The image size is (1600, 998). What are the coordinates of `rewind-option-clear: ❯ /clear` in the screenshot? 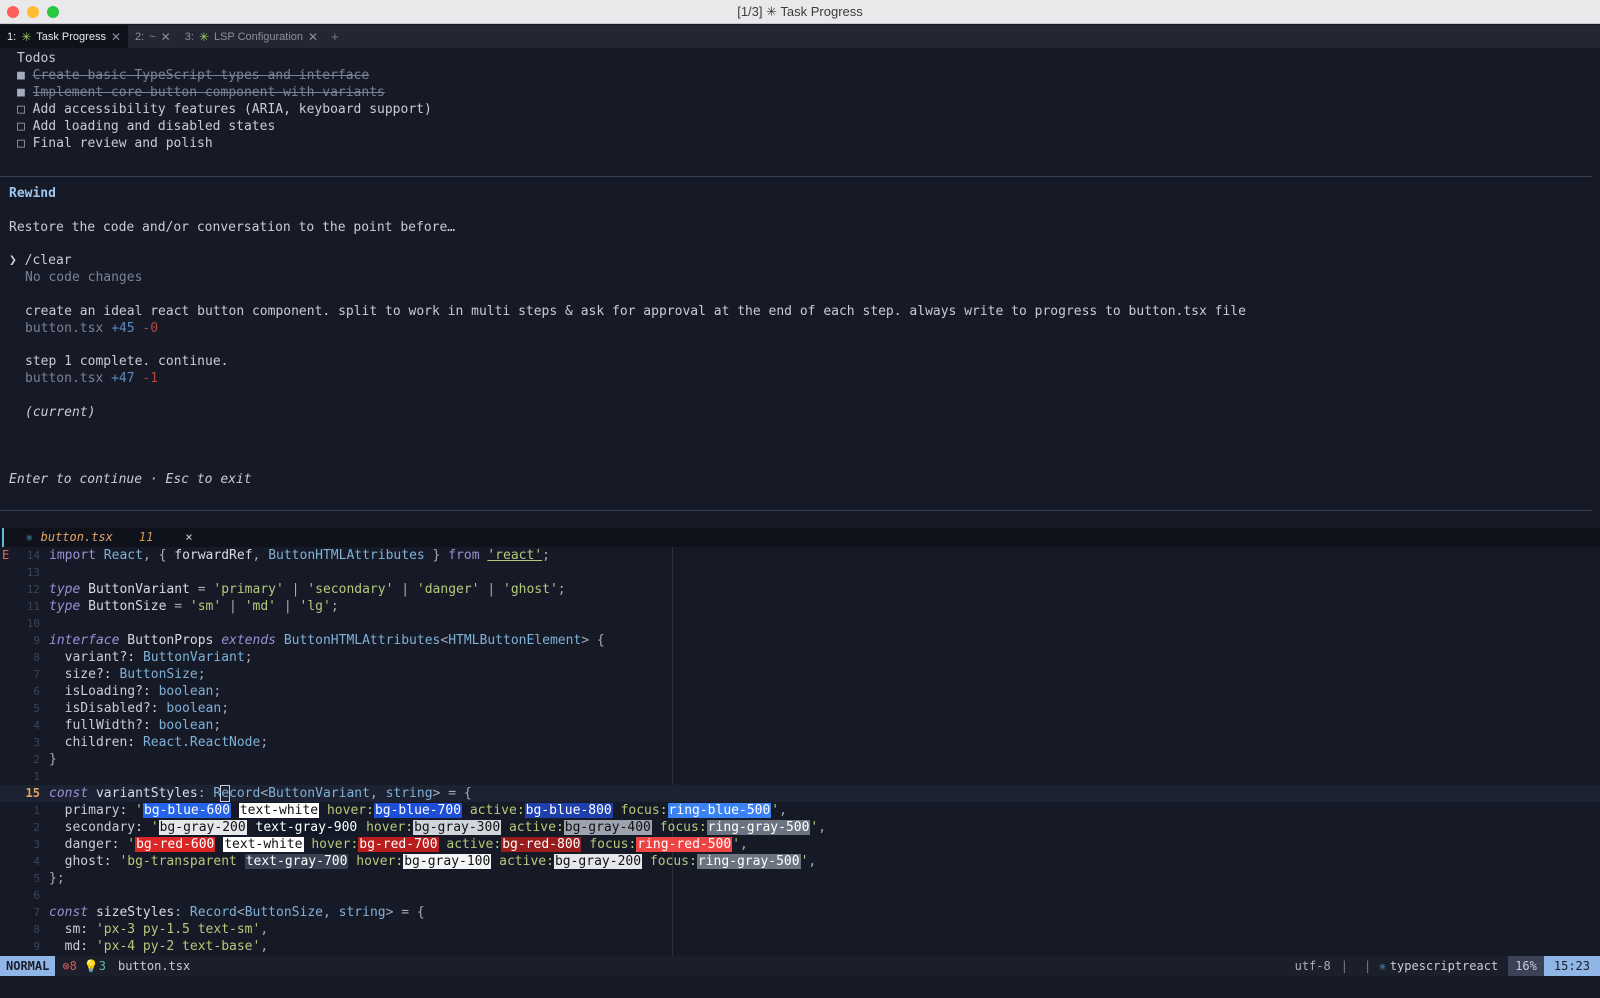 It's located at (40, 260).